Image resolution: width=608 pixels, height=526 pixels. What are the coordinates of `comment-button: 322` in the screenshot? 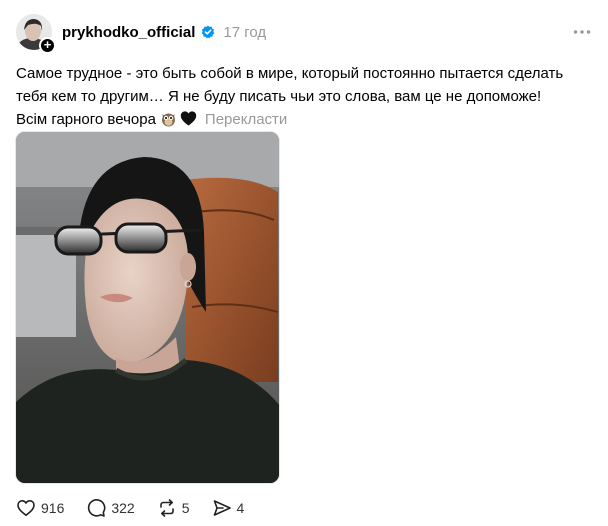 It's located at (110, 508).